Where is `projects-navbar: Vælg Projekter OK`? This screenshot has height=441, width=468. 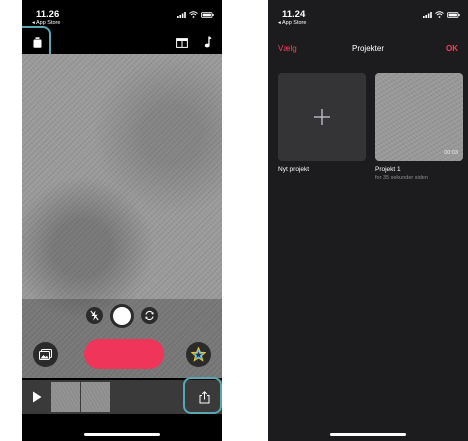 projects-navbar: Vælg Projekter OK is located at coordinates (368, 50).